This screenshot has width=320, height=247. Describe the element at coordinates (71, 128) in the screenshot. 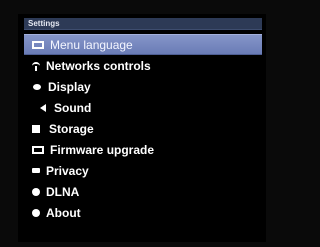

I see `menu-item-label: Storage` at that location.